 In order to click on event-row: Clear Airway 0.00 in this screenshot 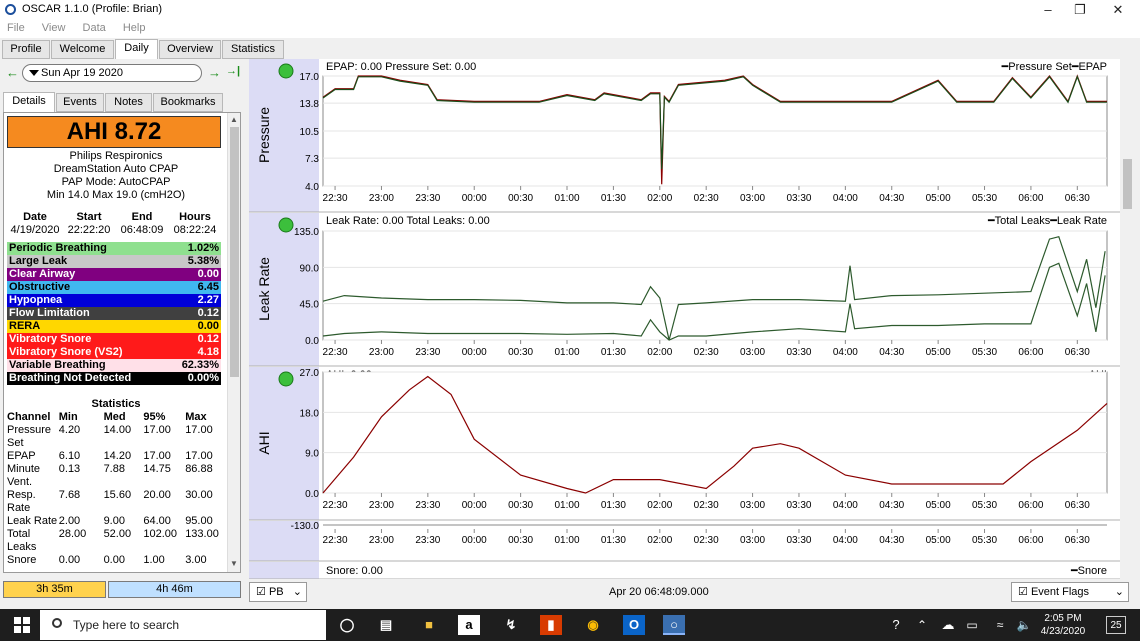, I will do `click(114, 274)`.